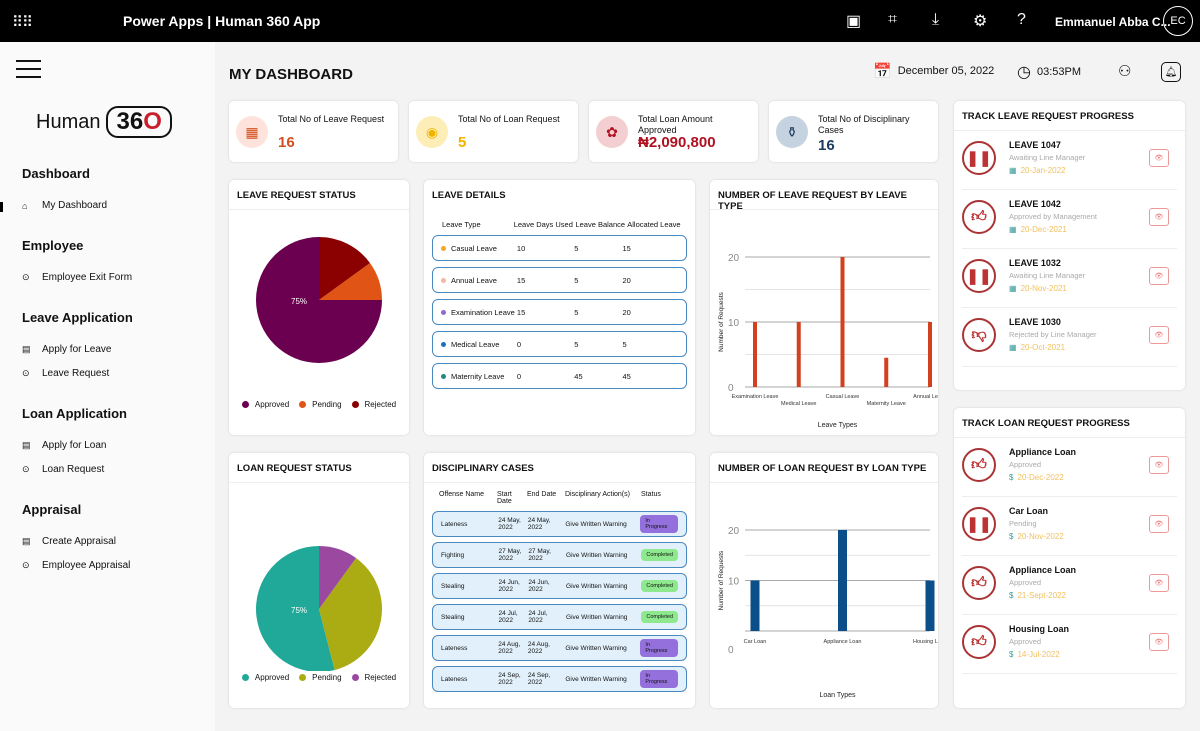 This screenshot has height=731, width=1200. Describe the element at coordinates (1025, 641) in the screenshot. I see `track-status: Approved` at that location.